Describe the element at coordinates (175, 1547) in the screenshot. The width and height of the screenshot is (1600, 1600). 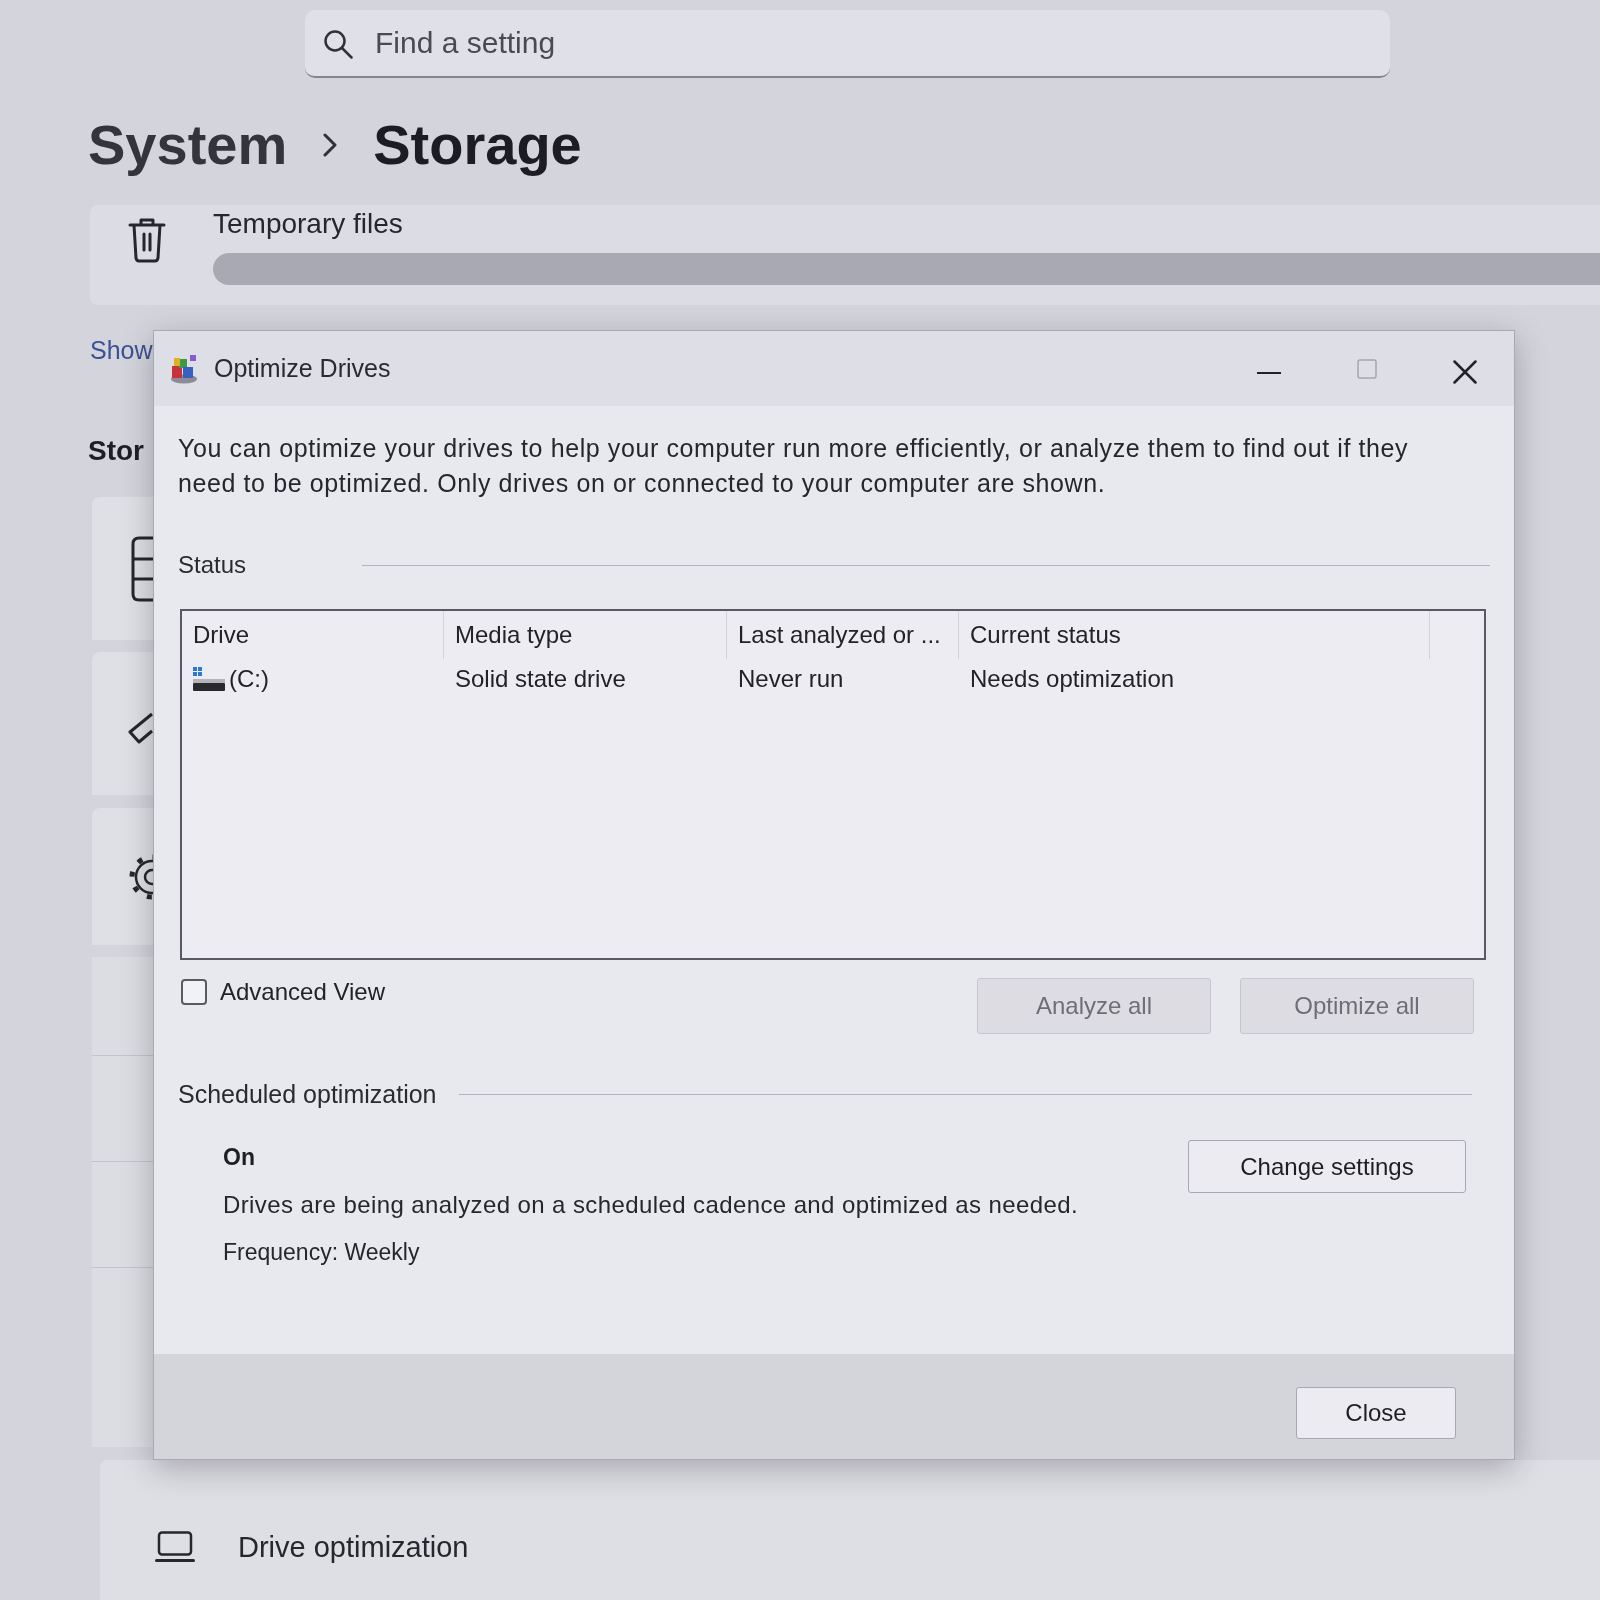
I see `laptop-icon` at that location.